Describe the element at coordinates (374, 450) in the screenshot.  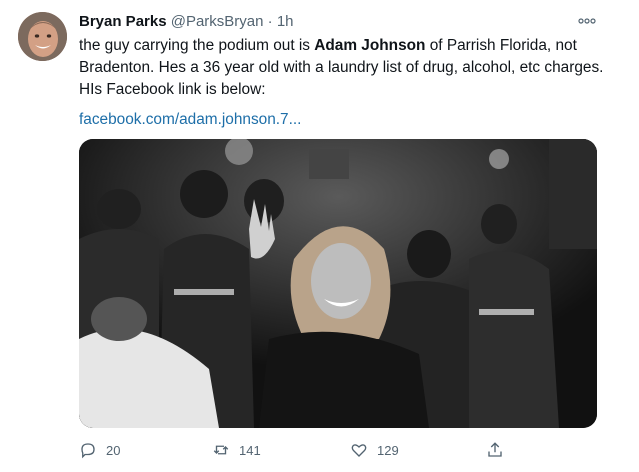
I see `like-button: 129` at that location.